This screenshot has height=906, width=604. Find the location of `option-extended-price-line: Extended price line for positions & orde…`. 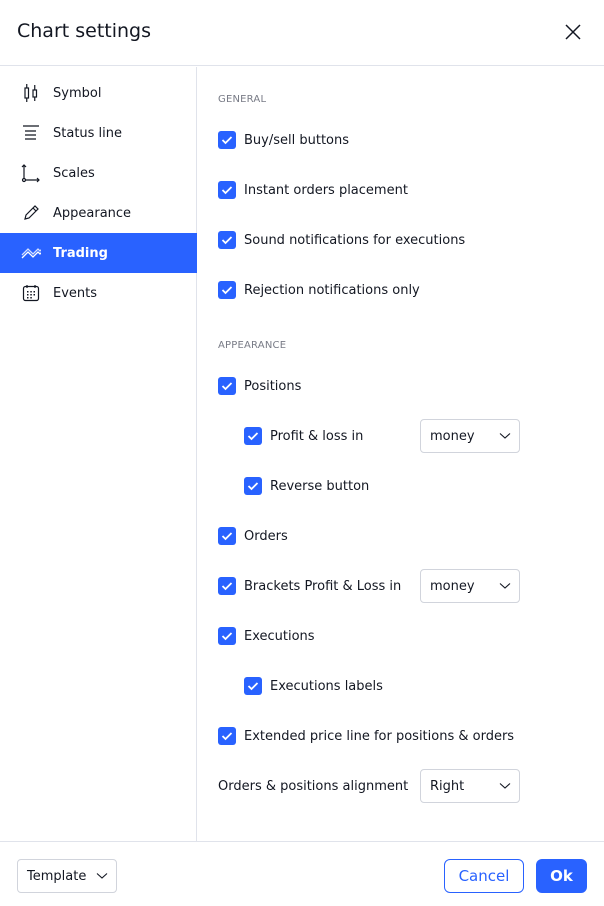

option-extended-price-line: Extended price line for positions & orde… is located at coordinates (366, 736).